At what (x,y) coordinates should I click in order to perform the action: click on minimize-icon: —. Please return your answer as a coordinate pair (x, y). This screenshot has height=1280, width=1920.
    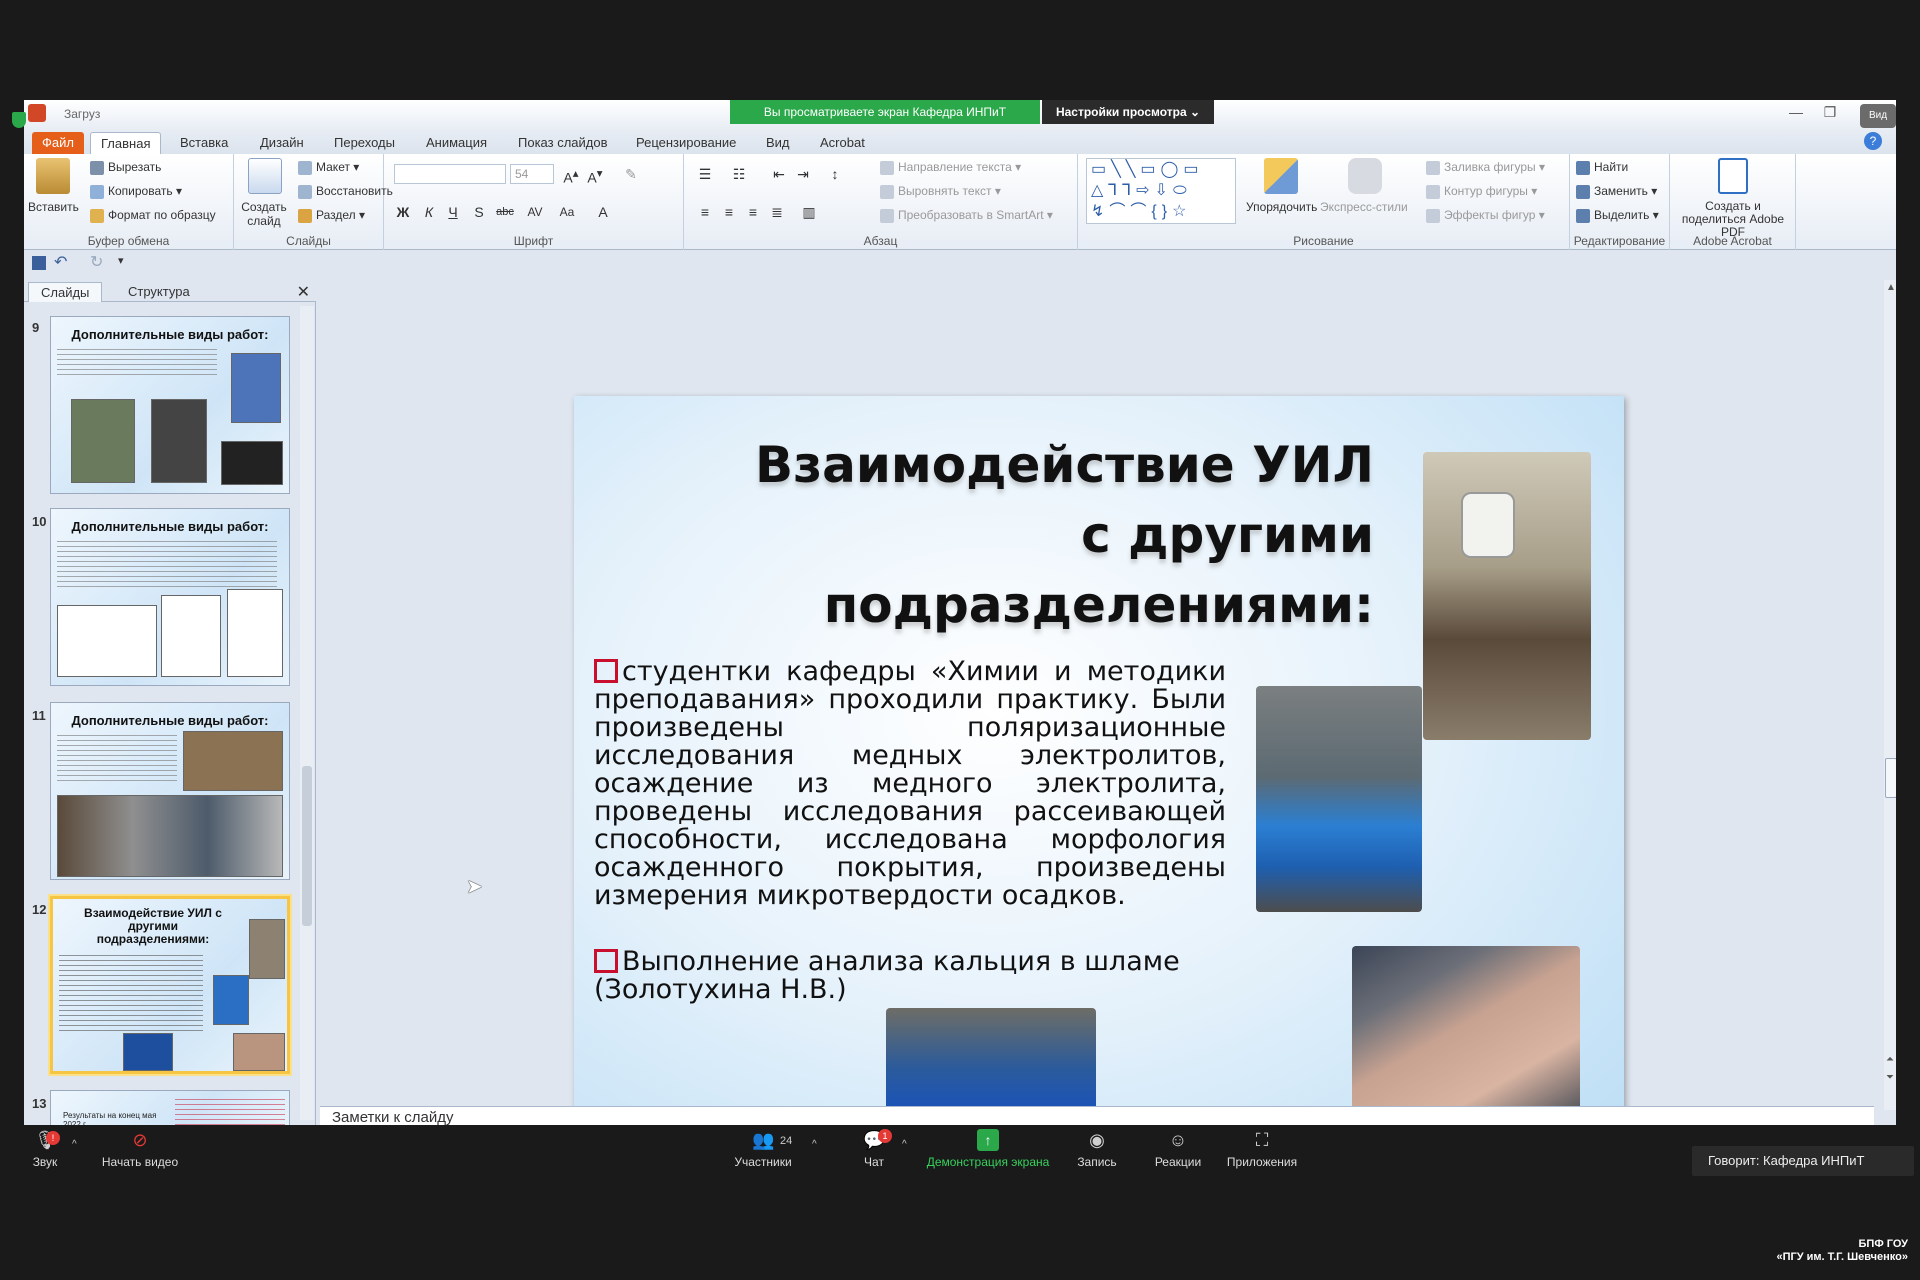
    Looking at the image, I should click on (1796, 113).